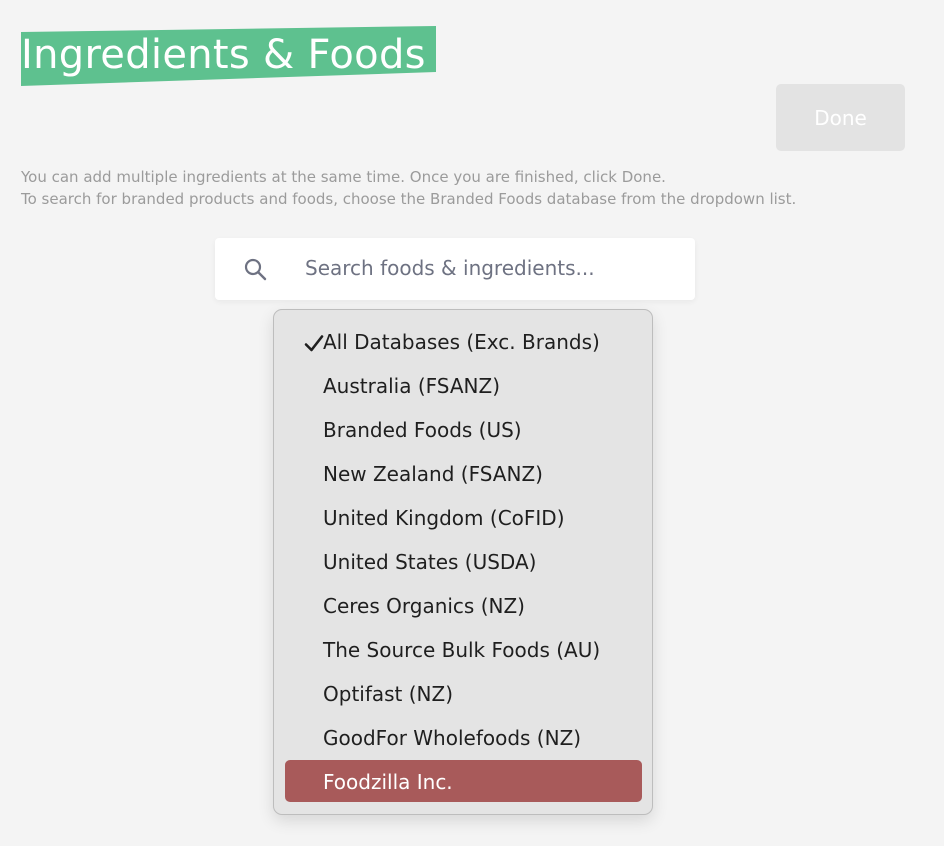 The image size is (944, 846). I want to click on dropdown-option-label: Branded Foods (US), so click(422, 430).